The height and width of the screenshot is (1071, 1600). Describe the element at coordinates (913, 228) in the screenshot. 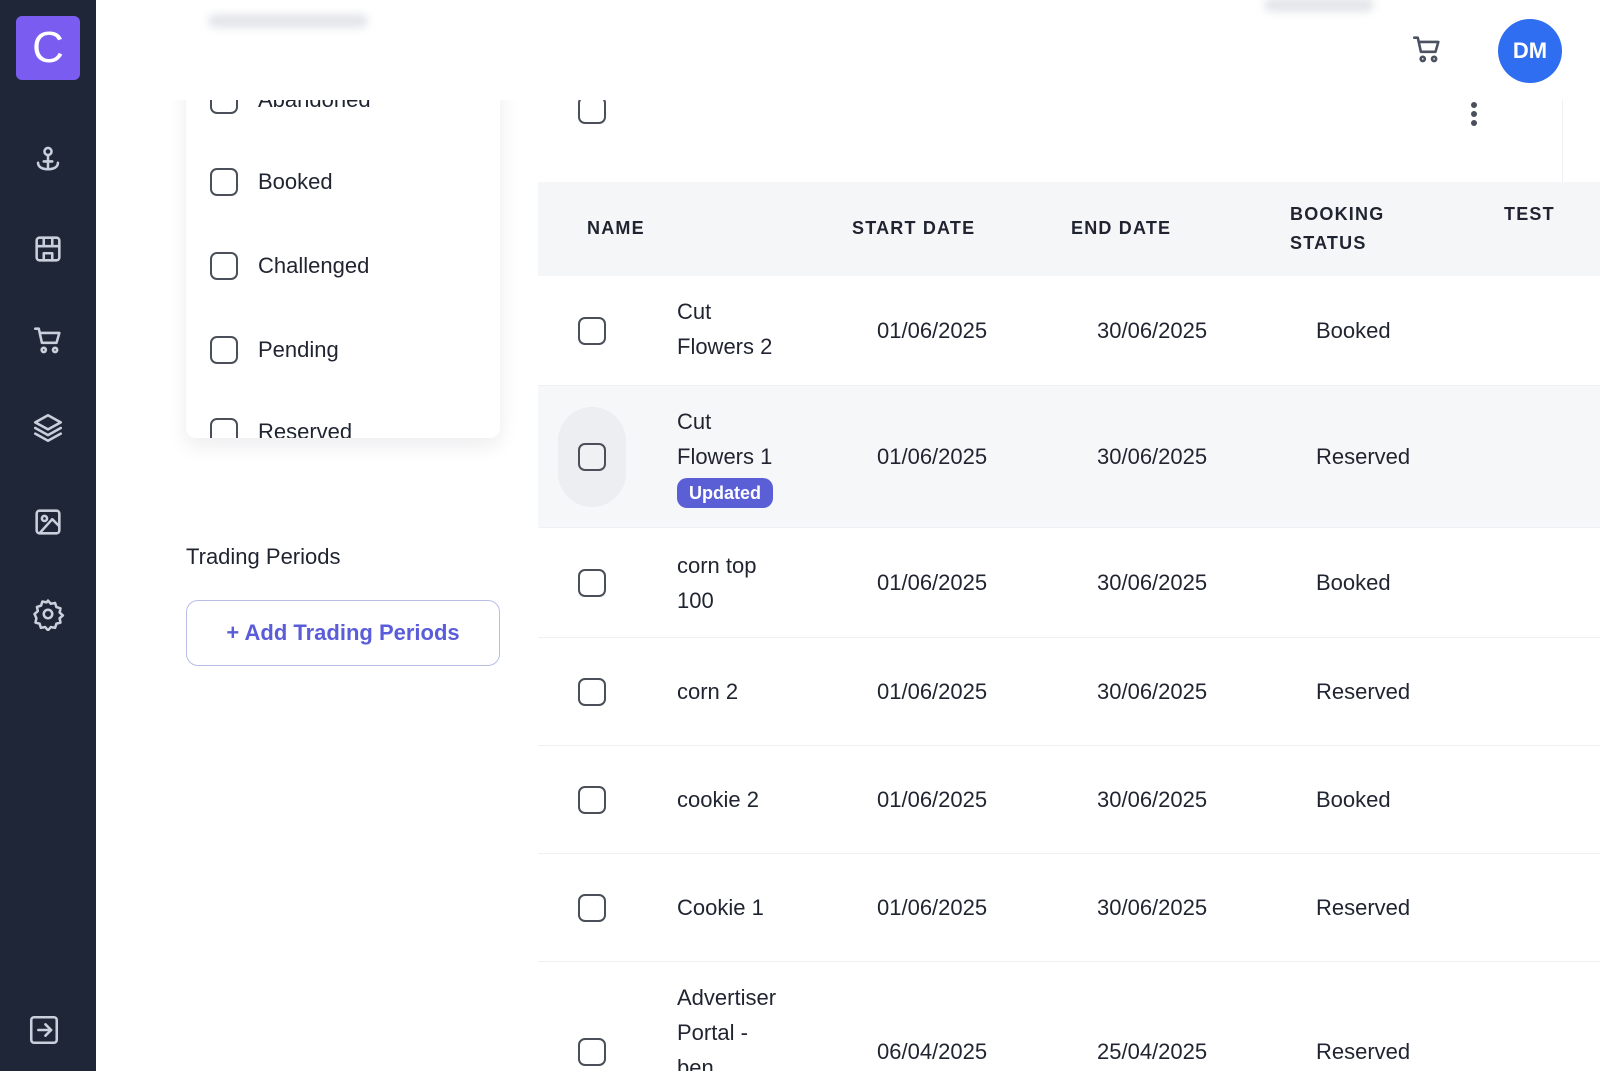

I see `column-header-start-date: START DATE` at that location.